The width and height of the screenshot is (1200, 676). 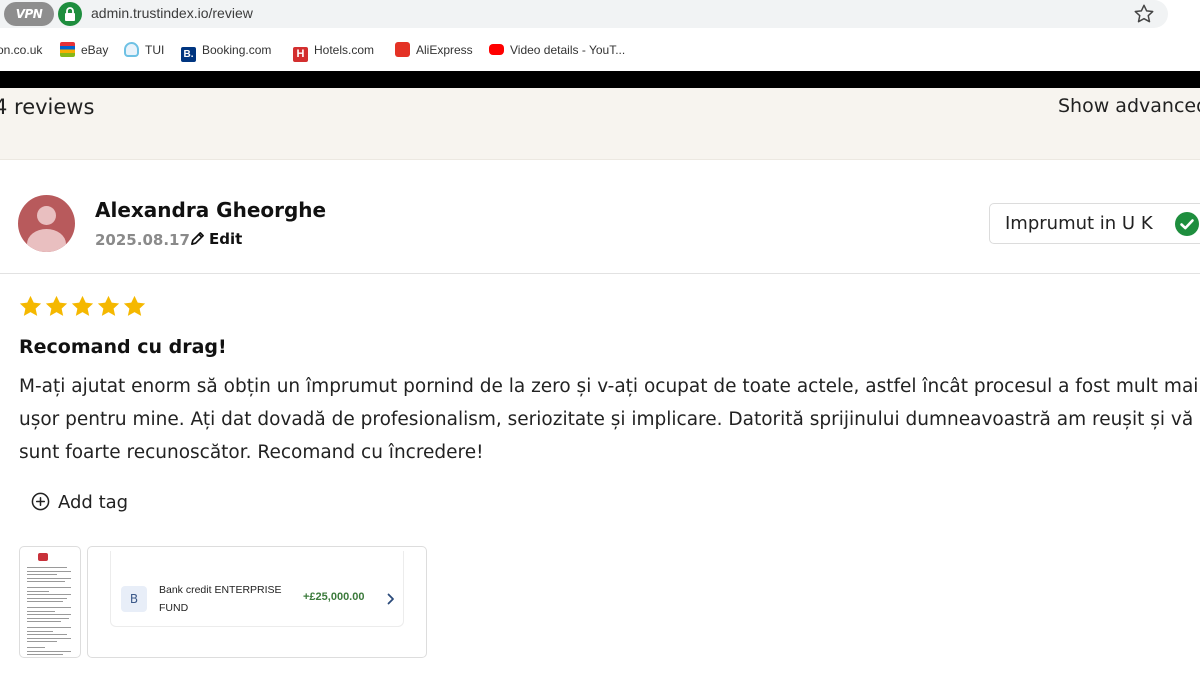 I want to click on bank-avatar: B, so click(x=134, y=599).